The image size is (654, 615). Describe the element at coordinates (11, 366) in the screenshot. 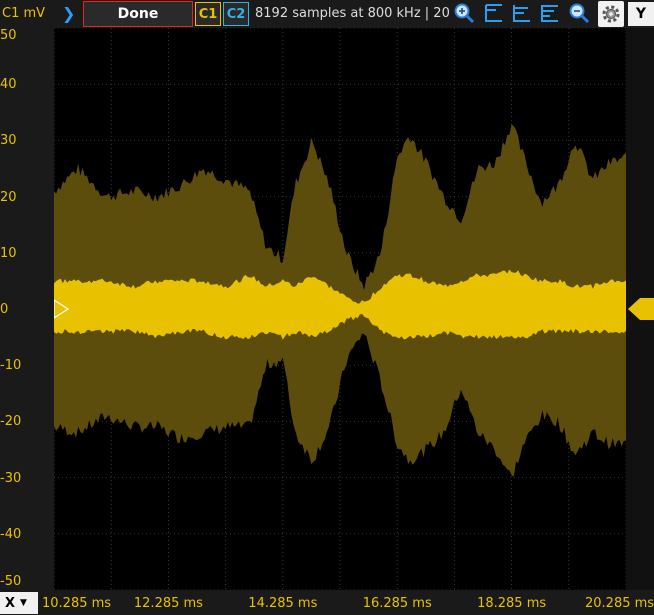

I see `y-tick-label: -10` at that location.